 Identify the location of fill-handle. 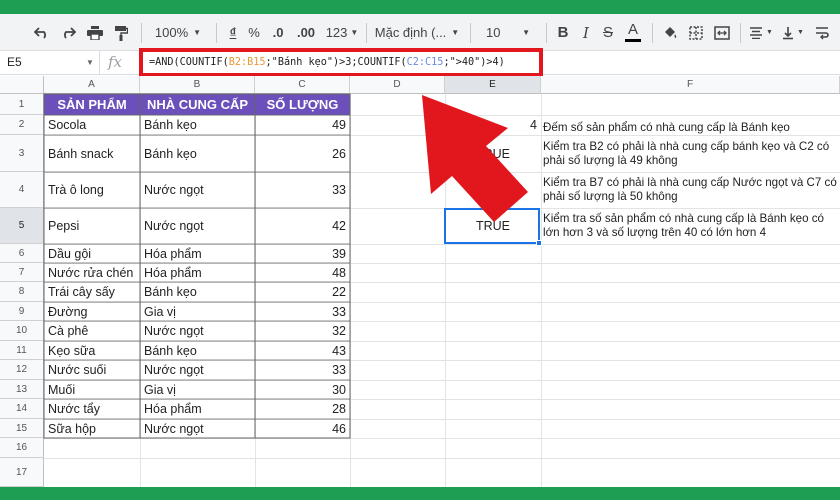
(539, 243).